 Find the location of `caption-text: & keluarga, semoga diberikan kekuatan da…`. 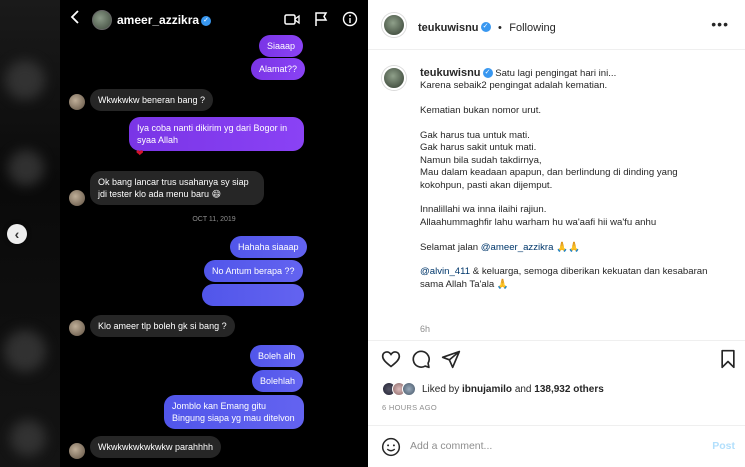

caption-text: & keluarga, semoga diberikan kekuatan da… is located at coordinates (589, 272).